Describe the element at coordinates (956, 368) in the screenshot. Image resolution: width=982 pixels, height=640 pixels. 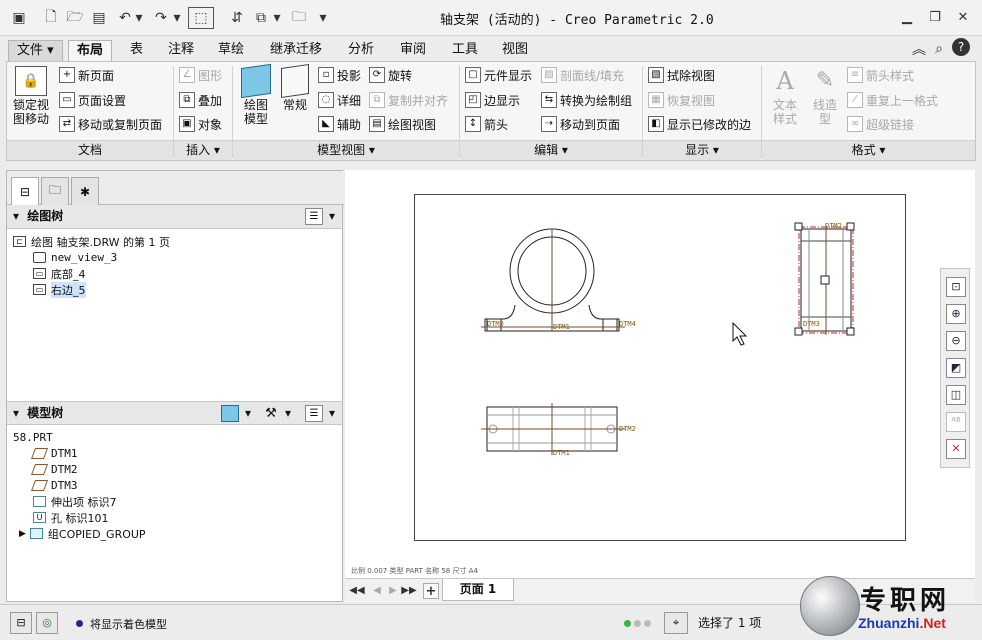
I see `repaint-icon: ◩` at that location.